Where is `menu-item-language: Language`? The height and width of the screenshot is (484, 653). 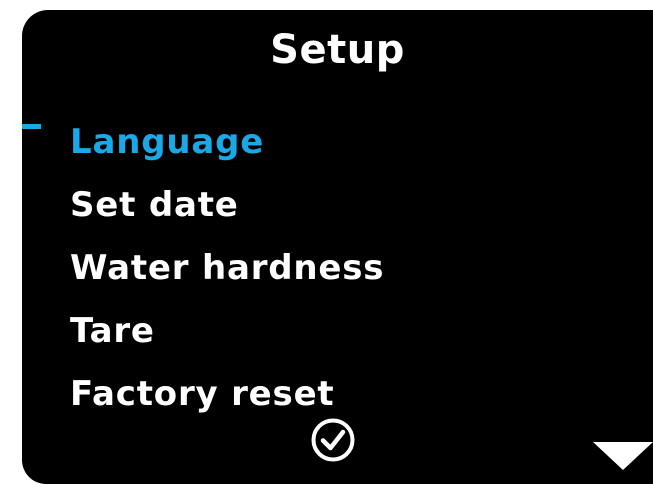
menu-item-language: Language is located at coordinates (337, 141).